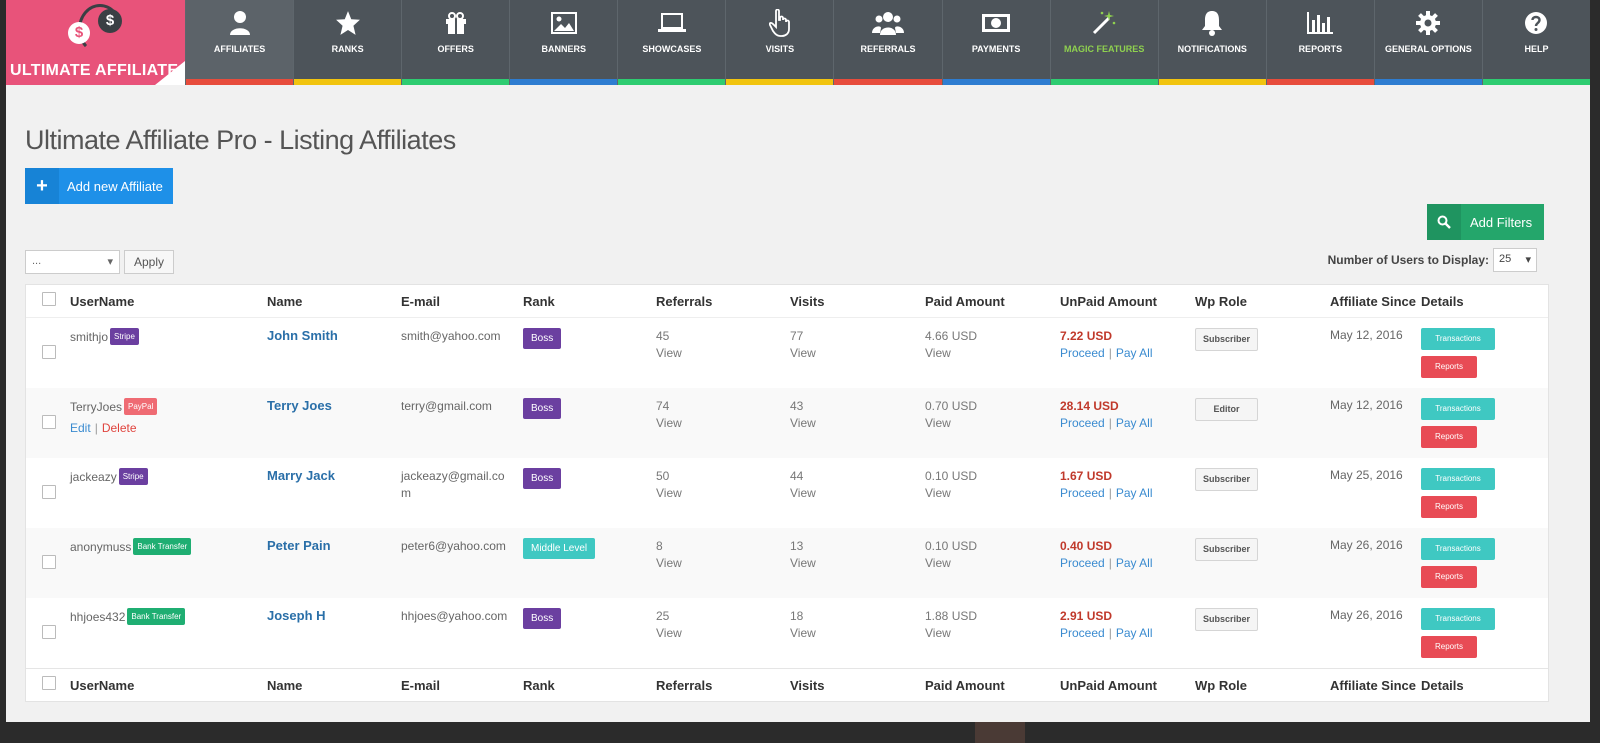  What do you see at coordinates (779, 42) in the screenshot?
I see `nav-item-visits: Visits` at bounding box center [779, 42].